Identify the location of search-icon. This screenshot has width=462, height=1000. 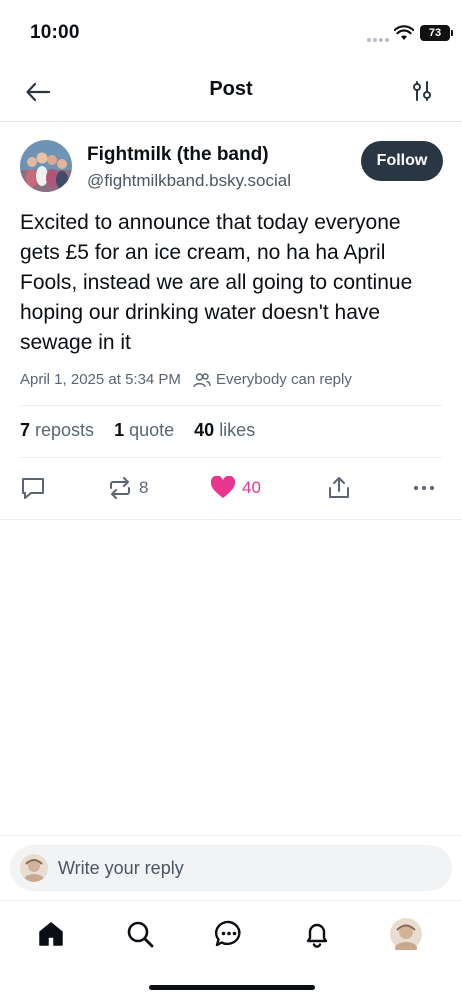
(140, 934).